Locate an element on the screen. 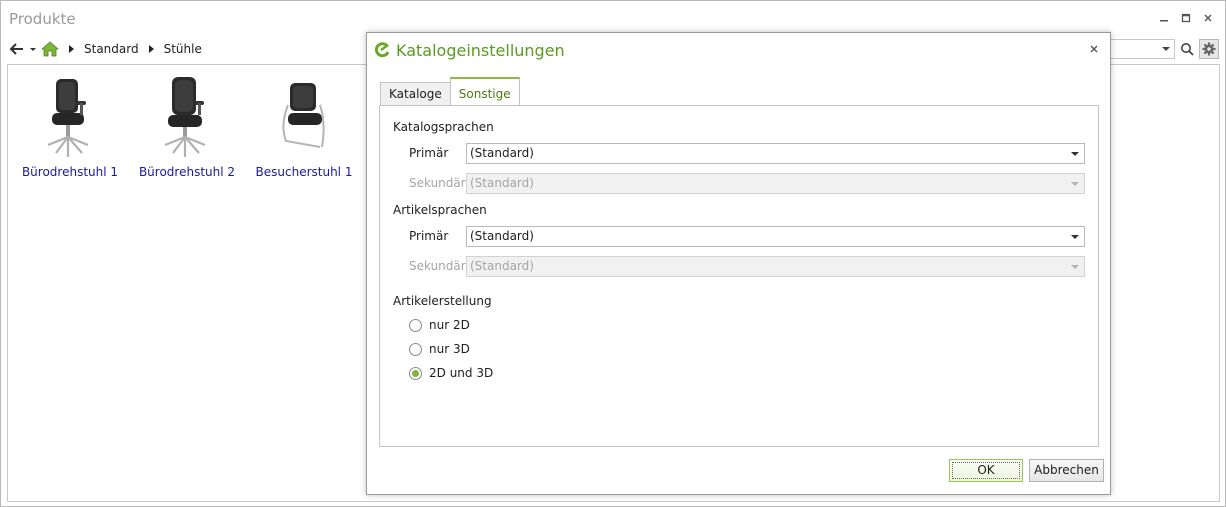 This screenshot has width=1226, height=507. article-creation-heading: Artikelerstellung is located at coordinates (442, 301).